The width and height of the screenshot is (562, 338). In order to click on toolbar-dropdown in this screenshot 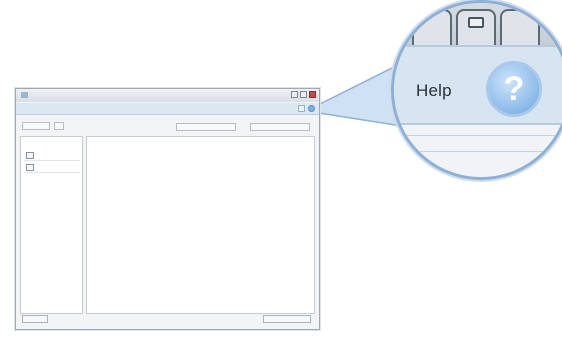, I will do `click(36, 126)`.